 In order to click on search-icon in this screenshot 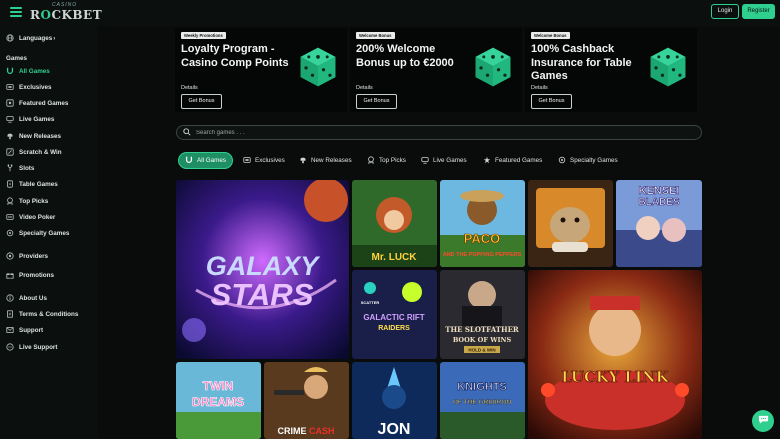, I will do `click(187, 133)`.